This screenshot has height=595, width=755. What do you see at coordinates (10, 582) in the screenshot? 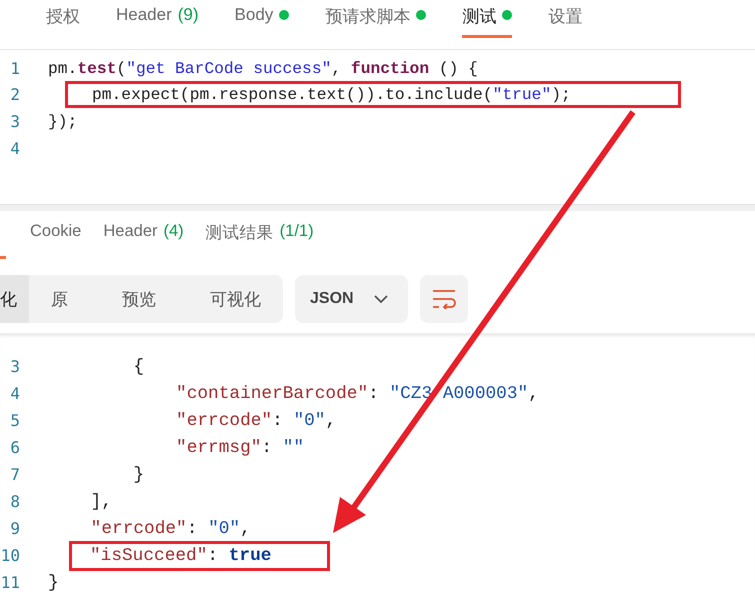
I see `line-number: 11` at bounding box center [10, 582].